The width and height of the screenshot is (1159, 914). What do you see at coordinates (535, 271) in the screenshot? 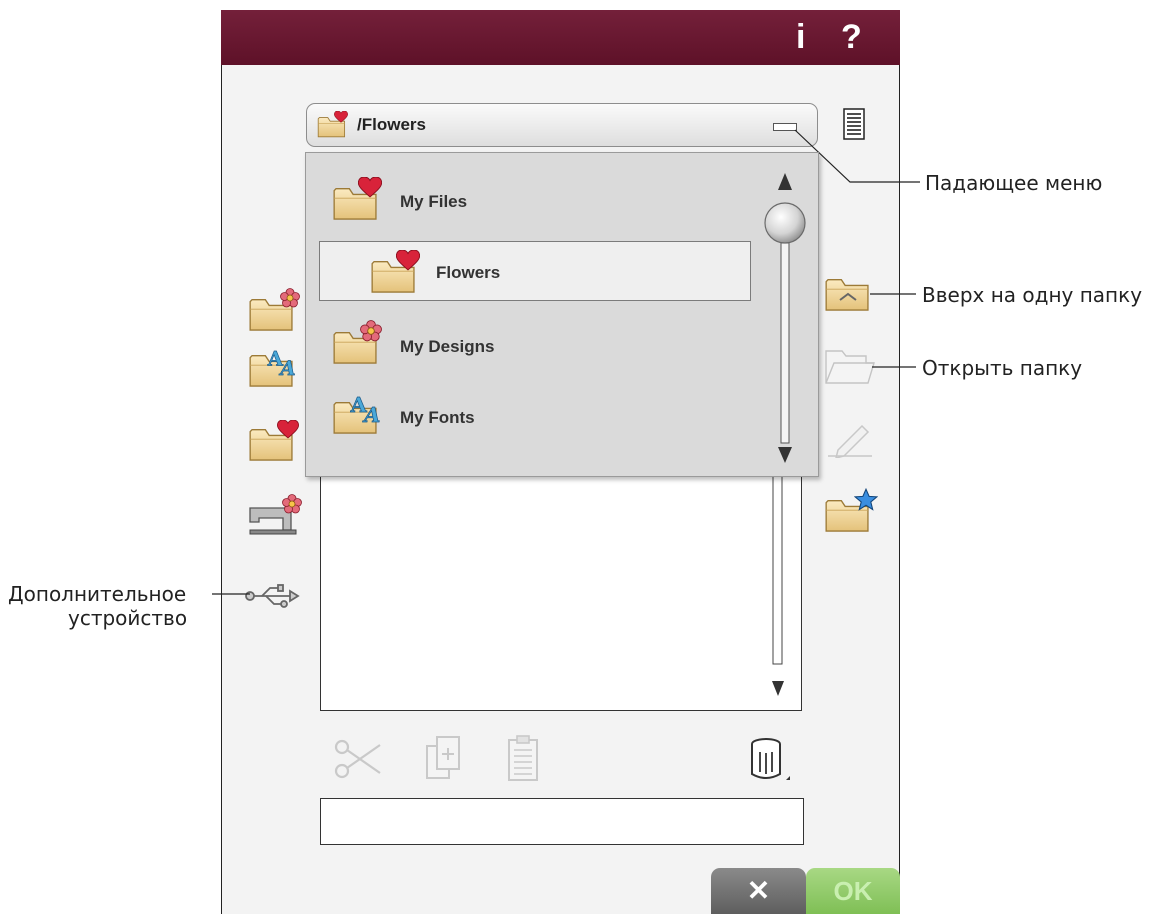
I see `dropdown-item-flowers: Flowers` at bounding box center [535, 271].